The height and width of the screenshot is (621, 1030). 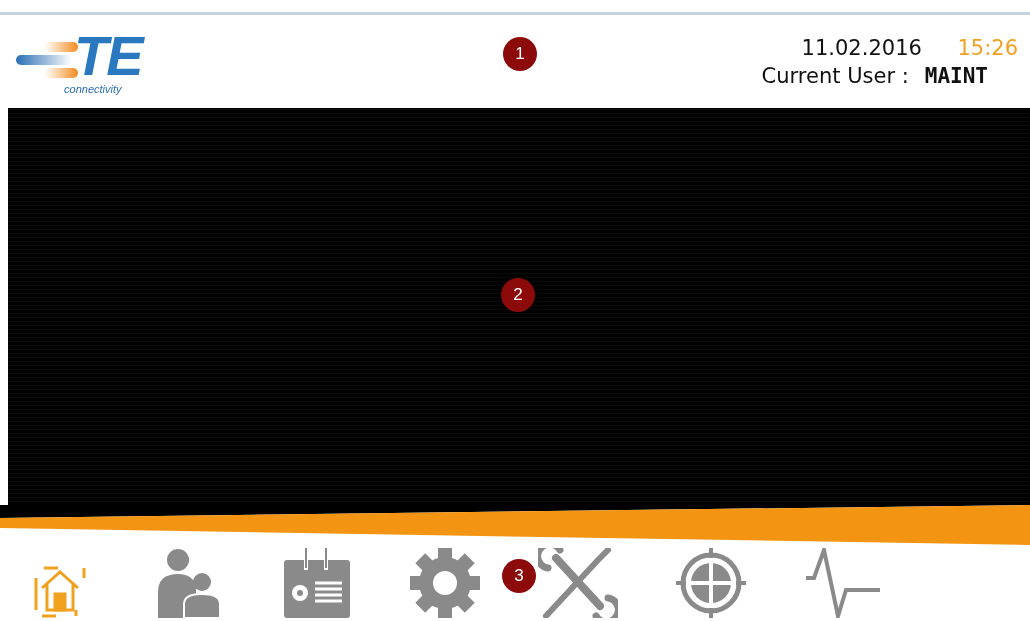 I want to click on callout-marker: 2, so click(x=518, y=295).